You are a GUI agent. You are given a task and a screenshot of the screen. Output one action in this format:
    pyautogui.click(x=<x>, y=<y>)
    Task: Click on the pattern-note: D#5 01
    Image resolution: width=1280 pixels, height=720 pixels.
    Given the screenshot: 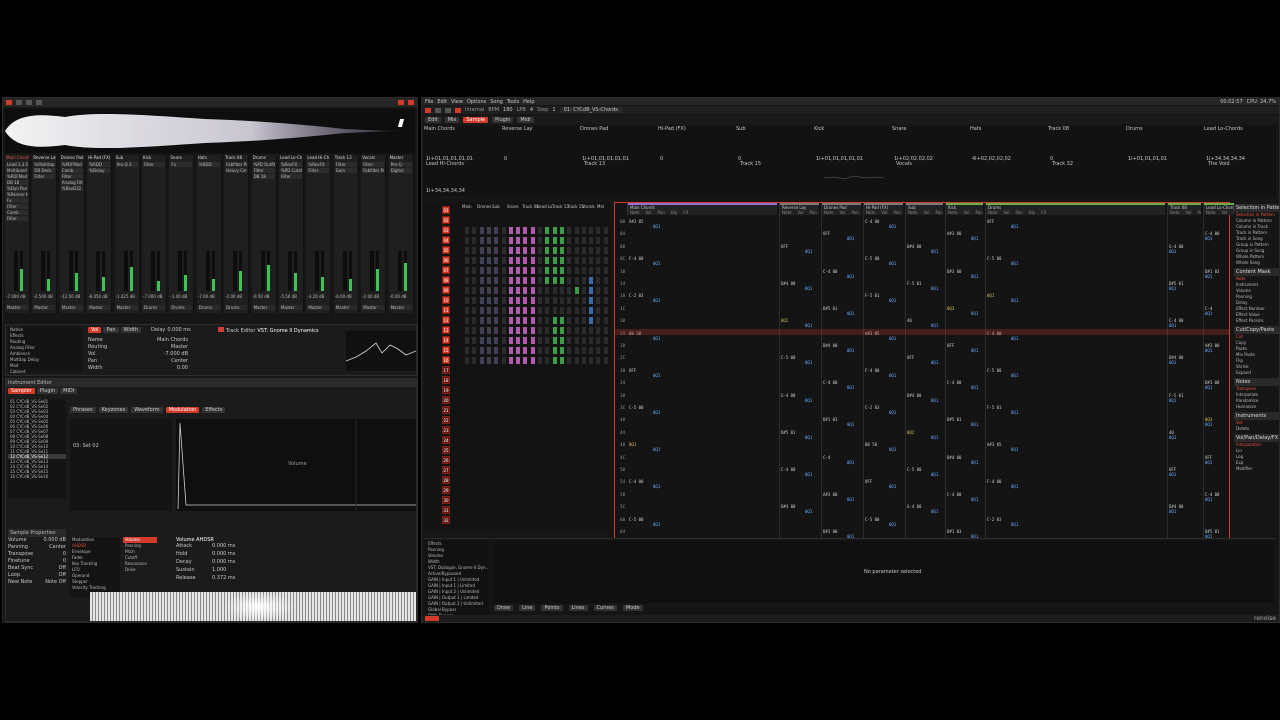 What is the action you would take?
    pyautogui.click(x=788, y=432)
    